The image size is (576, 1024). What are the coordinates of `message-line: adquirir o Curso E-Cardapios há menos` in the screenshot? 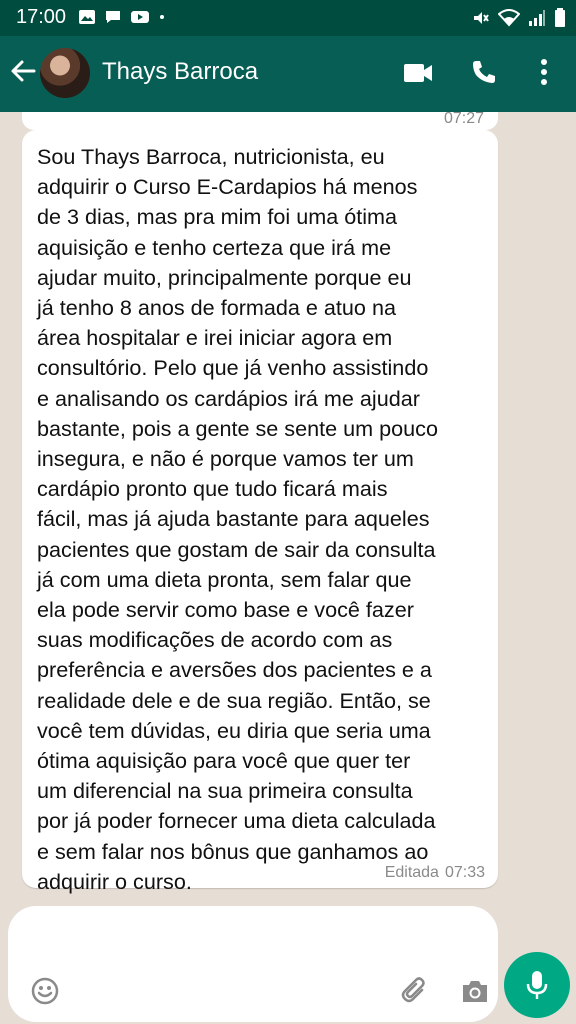 It's located at (227, 187).